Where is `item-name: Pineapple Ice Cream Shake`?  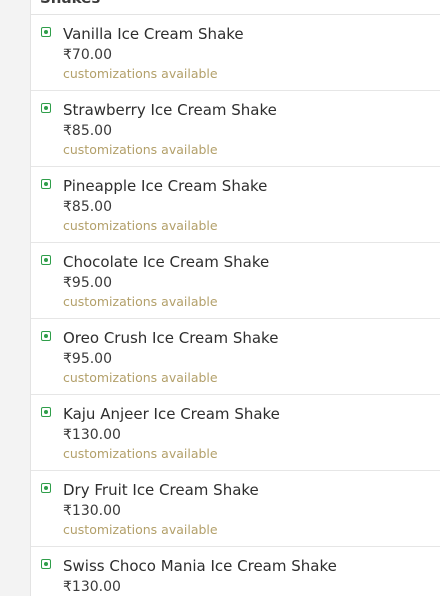 item-name: Pineapple Ice Cream Shake is located at coordinates (165, 186).